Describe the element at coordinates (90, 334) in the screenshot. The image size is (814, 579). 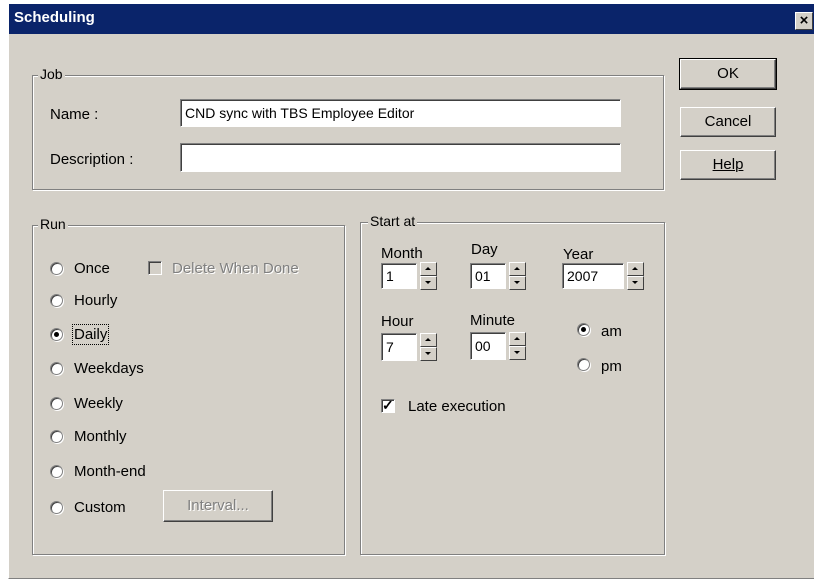
I see `radio-daily-label: Daily` at that location.